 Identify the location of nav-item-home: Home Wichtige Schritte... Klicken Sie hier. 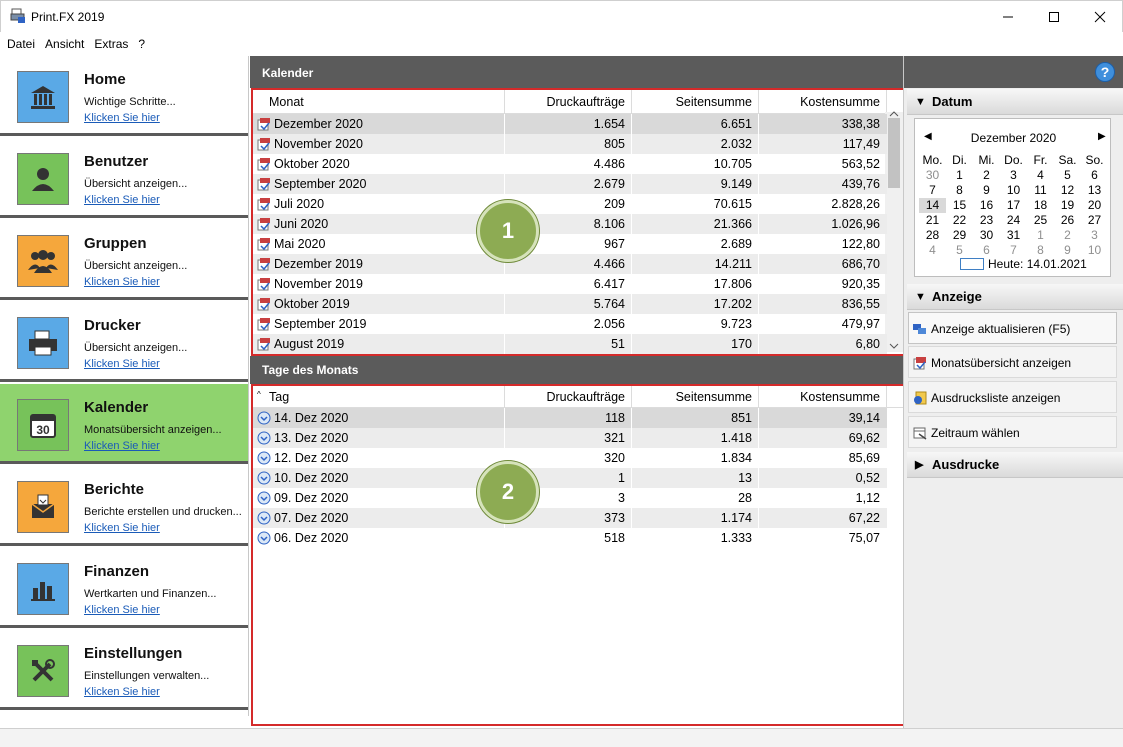
(124, 96).